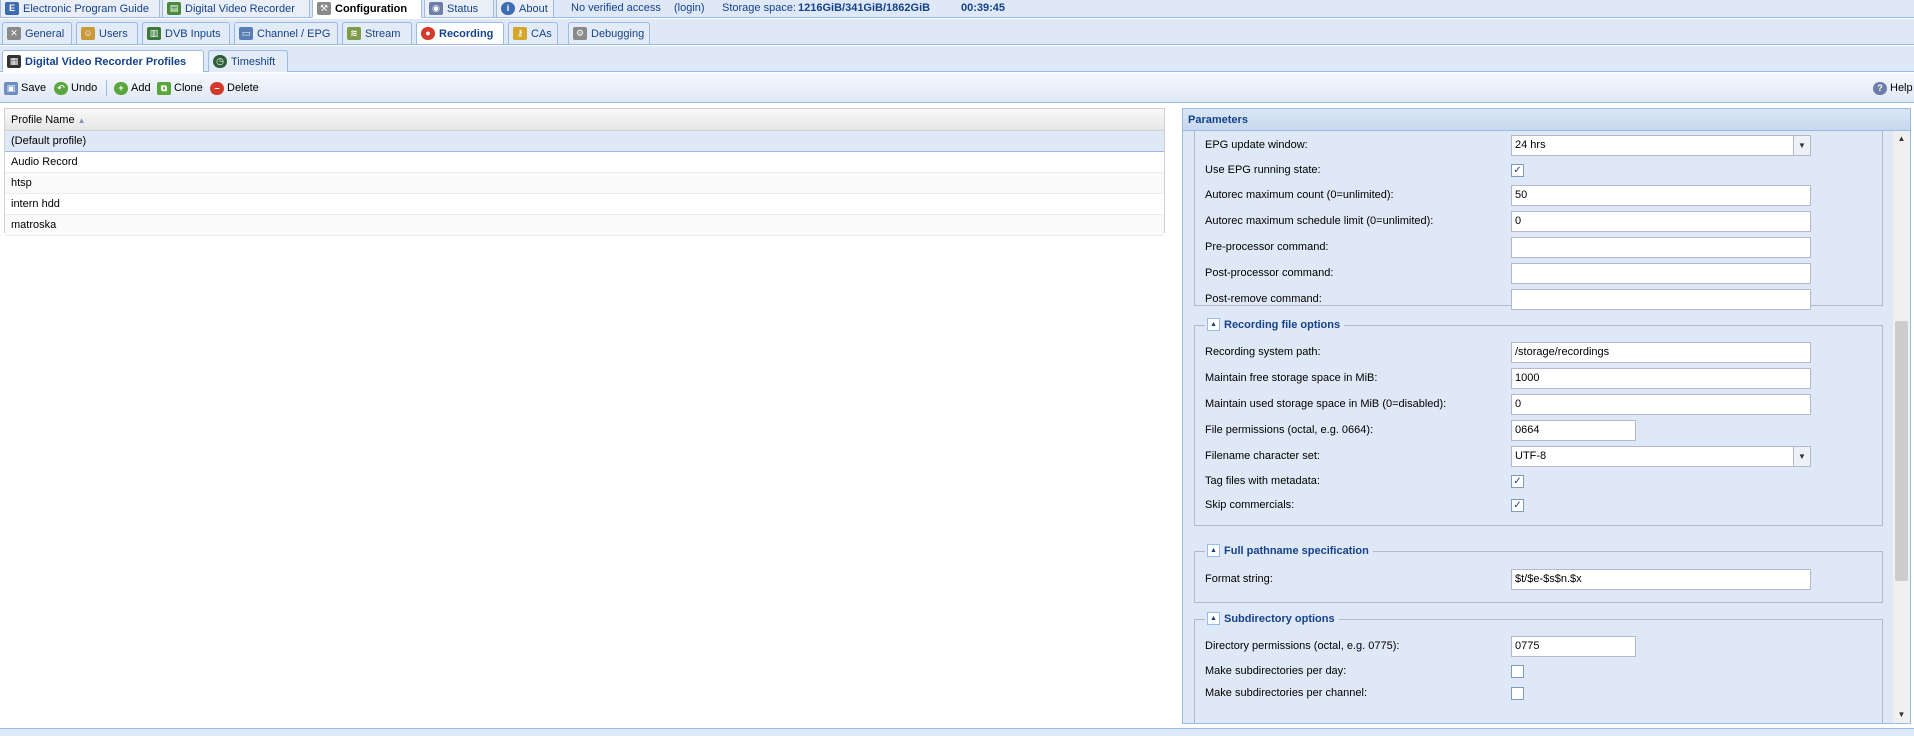 This screenshot has height=736, width=1914. I want to click on panel-scrollbar: ▲ ▼, so click(1901, 427).